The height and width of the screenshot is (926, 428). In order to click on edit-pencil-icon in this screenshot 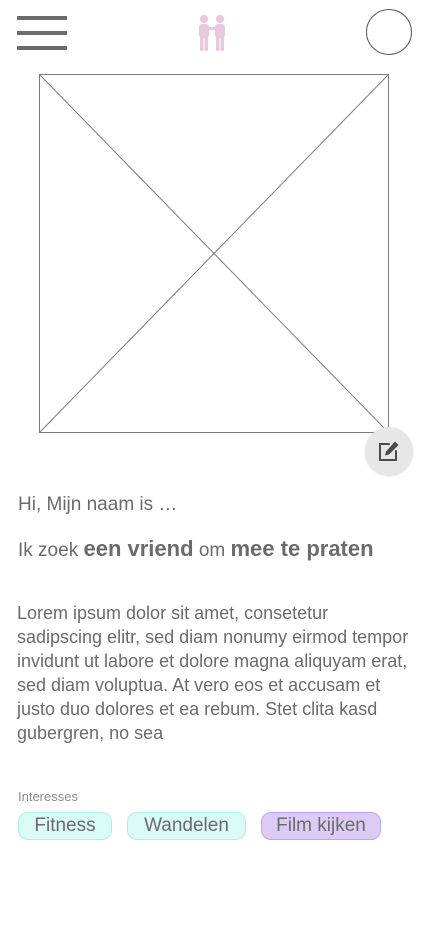, I will do `click(389, 451)`.